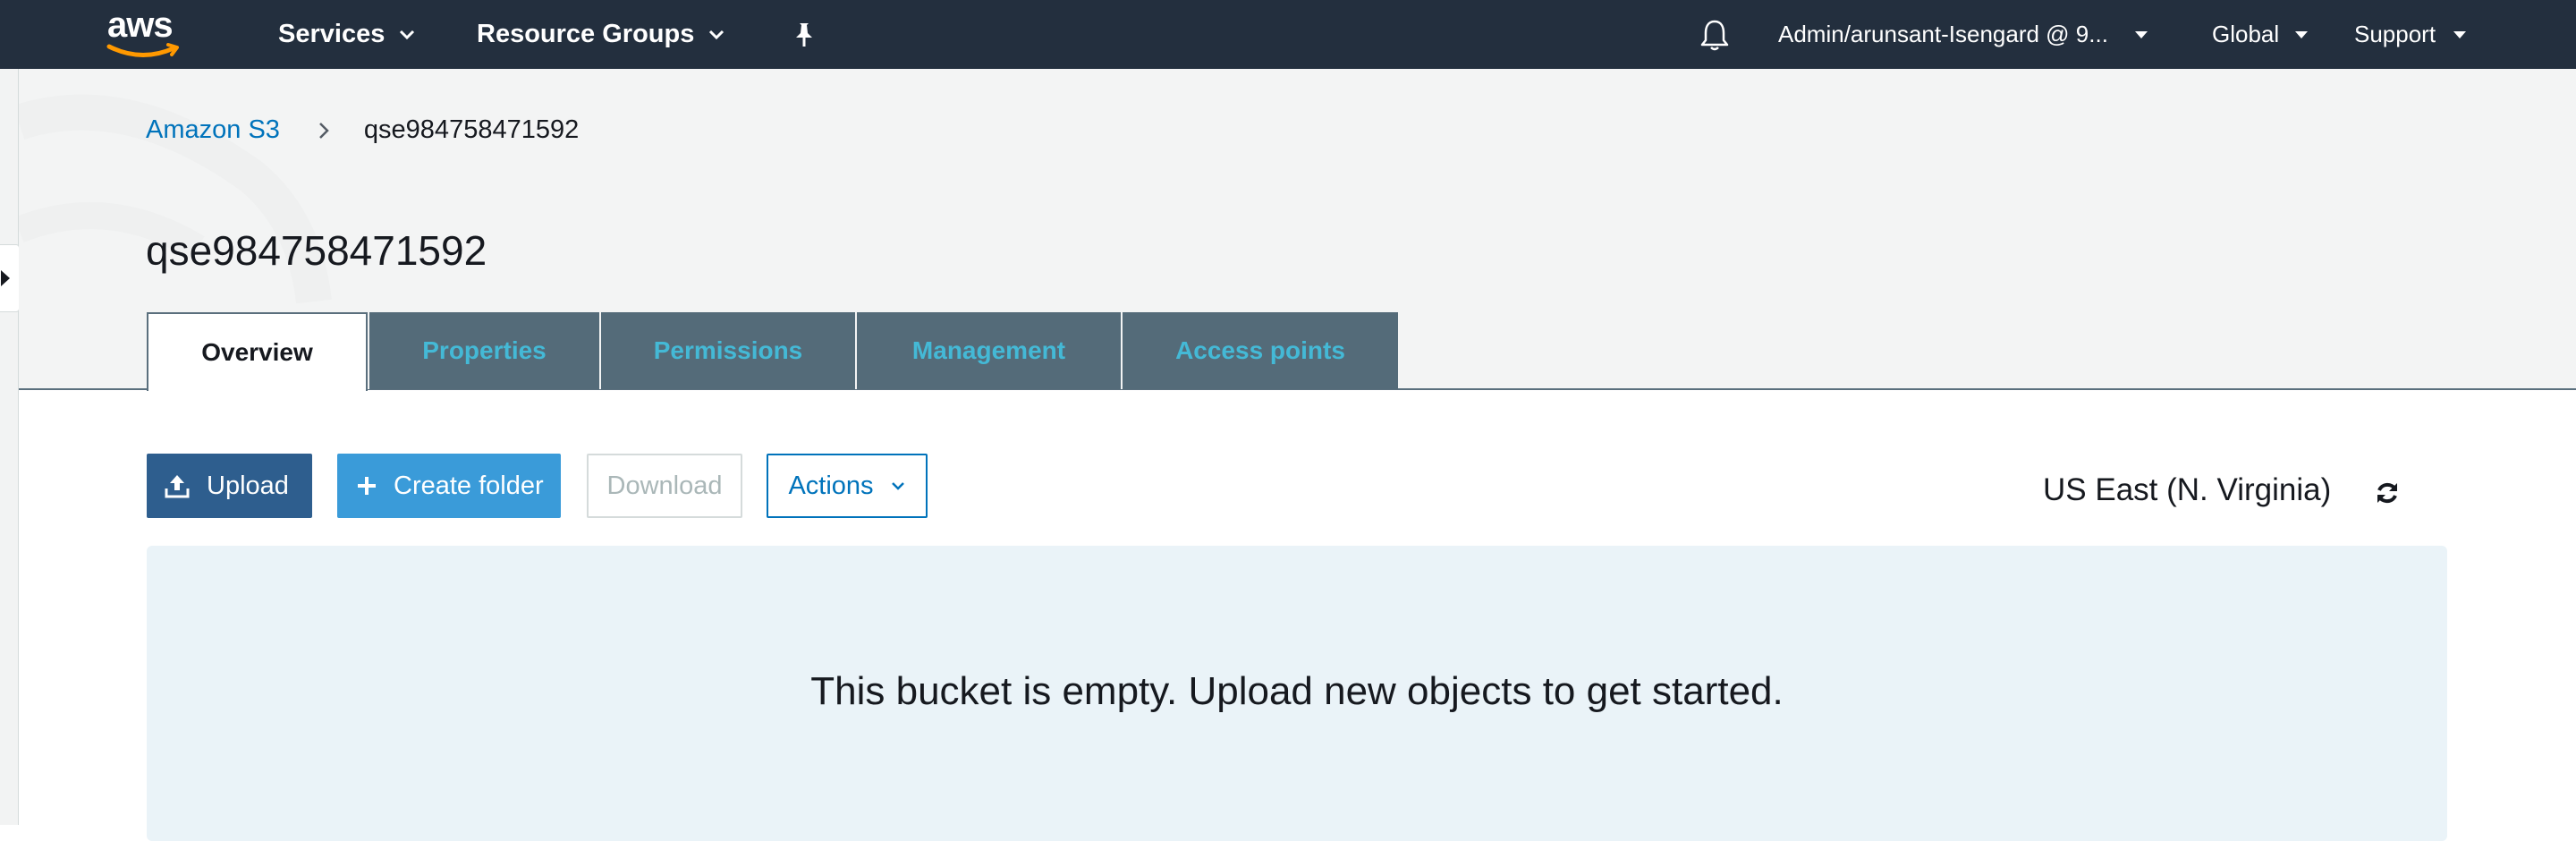 The width and height of the screenshot is (2576, 841). I want to click on tab-overview: Overview, so click(257, 351).